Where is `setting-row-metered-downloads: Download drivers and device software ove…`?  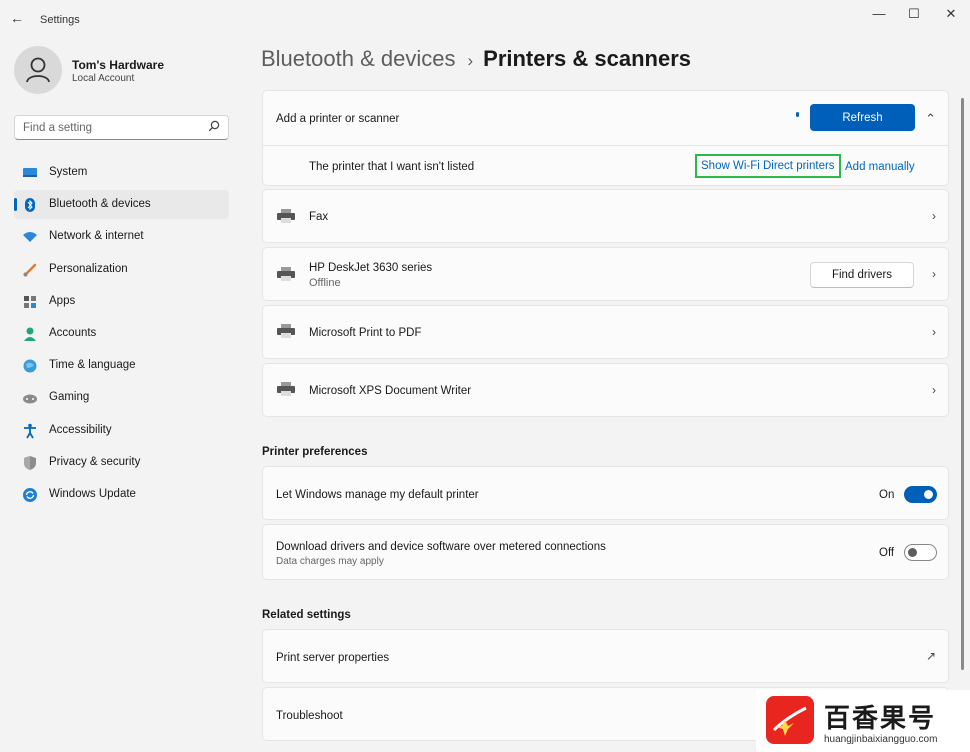
setting-row-metered-downloads: Download drivers and device software ove… is located at coordinates (605, 552).